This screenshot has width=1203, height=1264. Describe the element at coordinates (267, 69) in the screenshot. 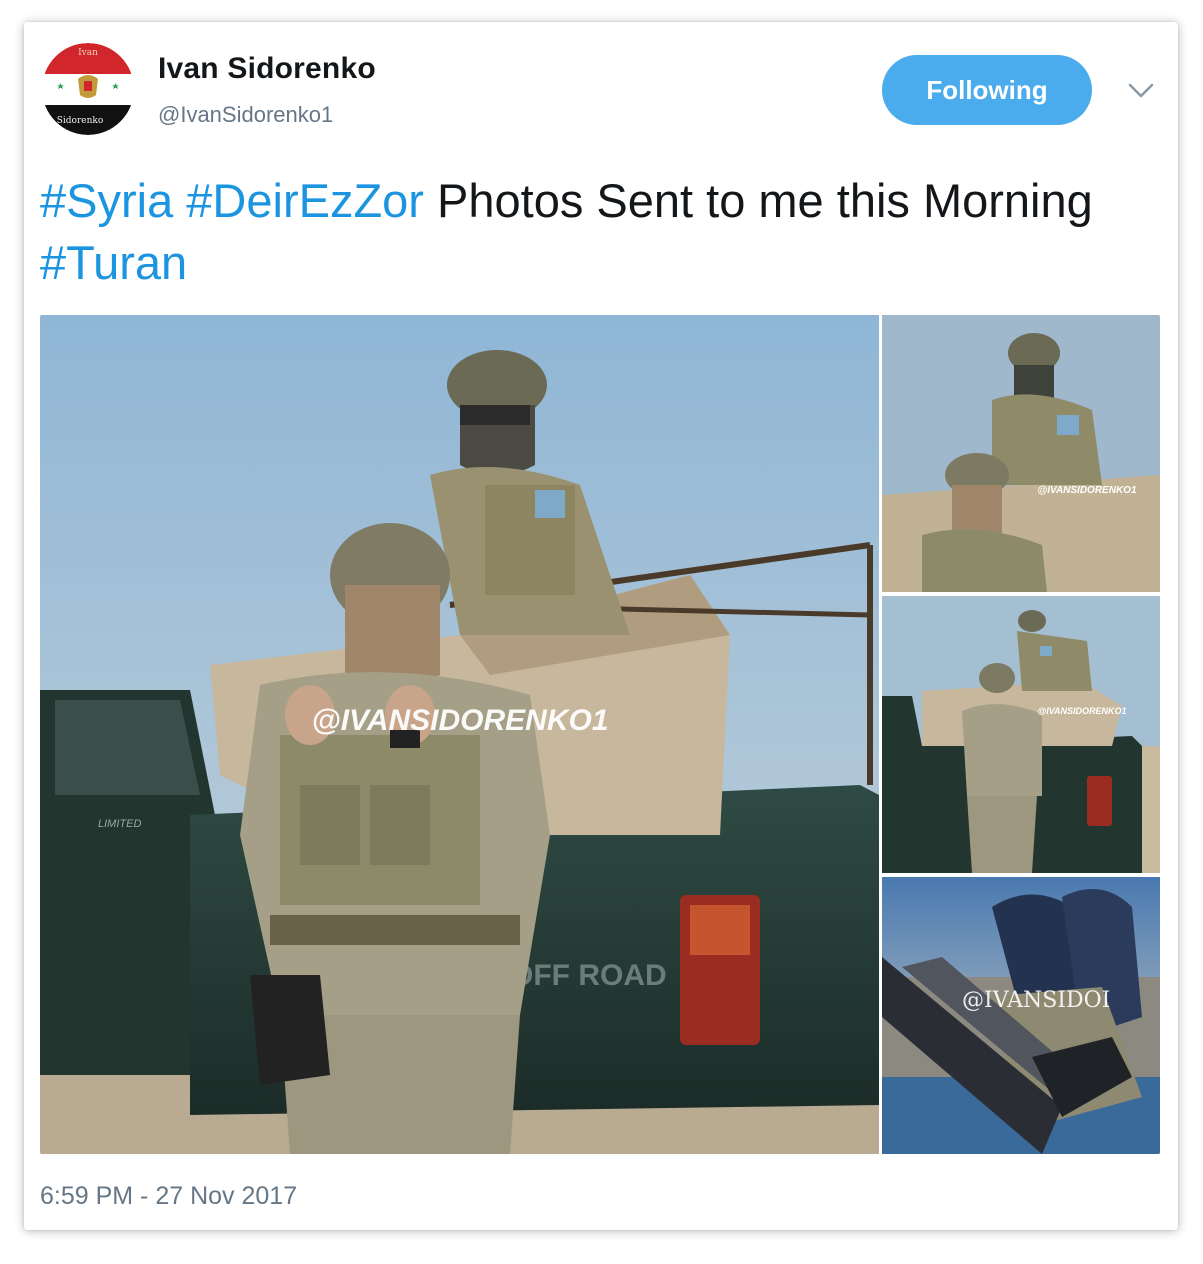

I see `display-name: Ivan Sidorenko` at that location.